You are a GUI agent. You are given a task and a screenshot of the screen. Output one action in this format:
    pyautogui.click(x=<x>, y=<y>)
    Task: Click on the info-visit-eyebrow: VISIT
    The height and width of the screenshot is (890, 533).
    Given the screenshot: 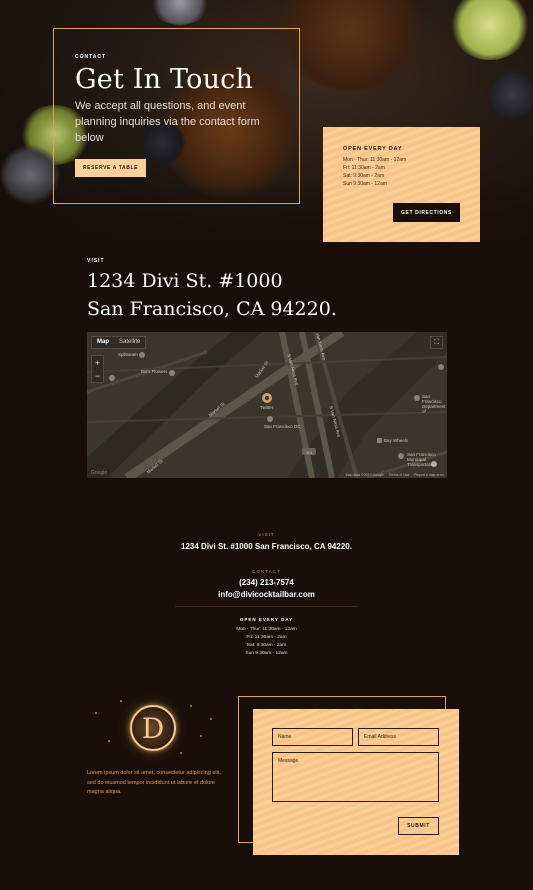 What is the action you would take?
    pyautogui.click(x=266, y=534)
    